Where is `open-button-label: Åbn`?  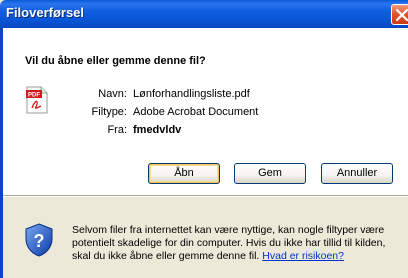 open-button-label: Åbn is located at coordinates (184, 173).